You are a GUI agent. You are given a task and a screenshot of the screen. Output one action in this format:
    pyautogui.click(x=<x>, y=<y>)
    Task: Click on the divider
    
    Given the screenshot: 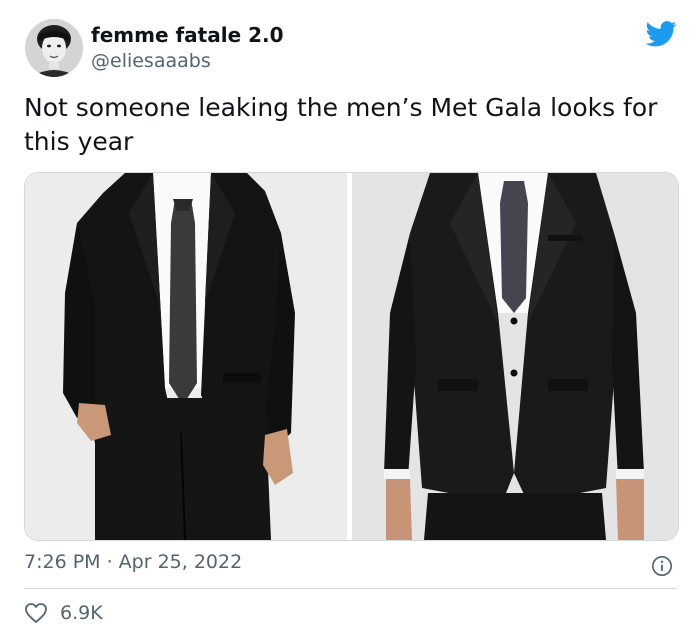 What is the action you would take?
    pyautogui.click(x=350, y=588)
    